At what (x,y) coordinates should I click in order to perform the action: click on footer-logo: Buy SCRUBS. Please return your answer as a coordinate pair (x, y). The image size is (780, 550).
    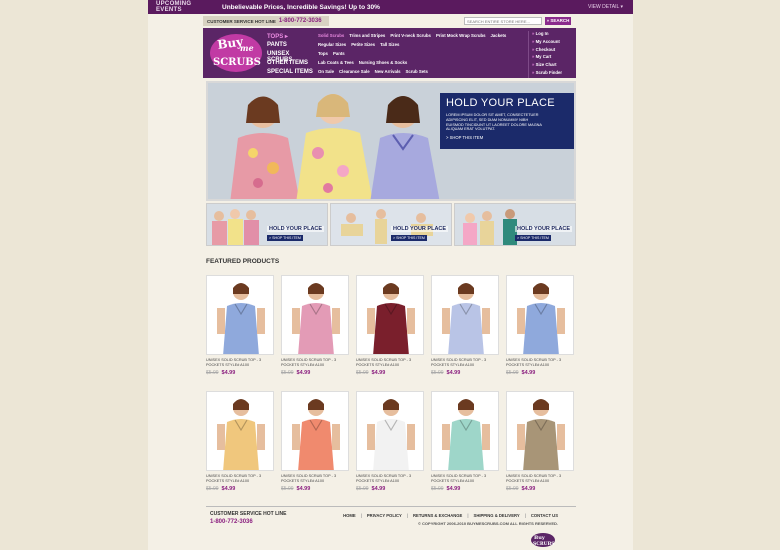
    Looking at the image, I should click on (543, 540).